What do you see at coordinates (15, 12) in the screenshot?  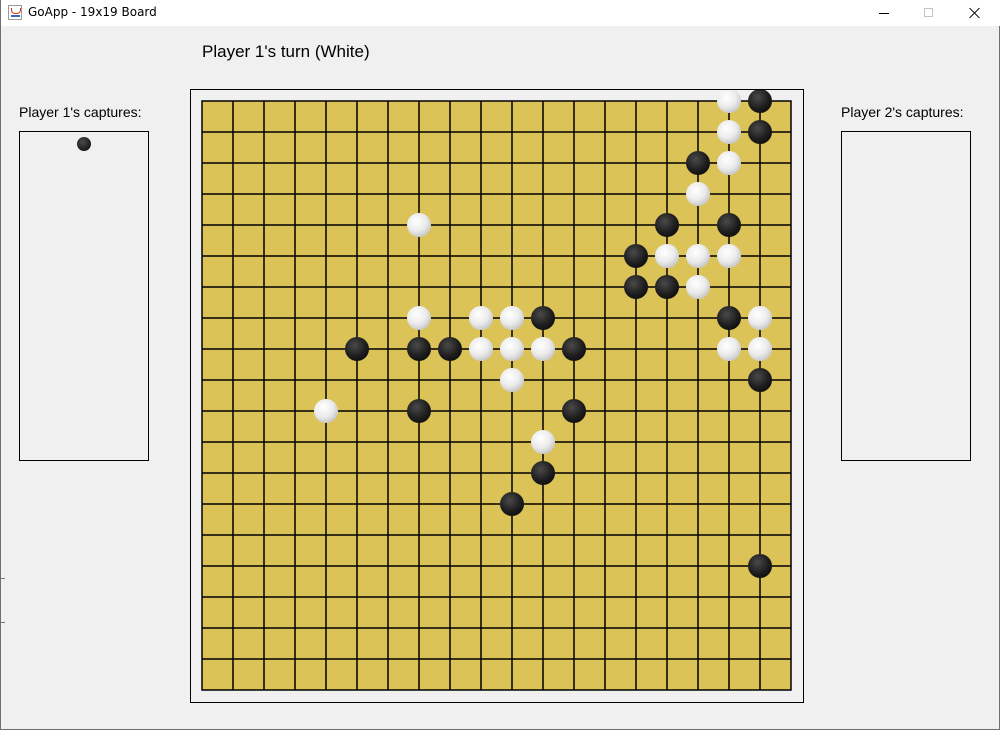 I see `java-cup-icon` at bounding box center [15, 12].